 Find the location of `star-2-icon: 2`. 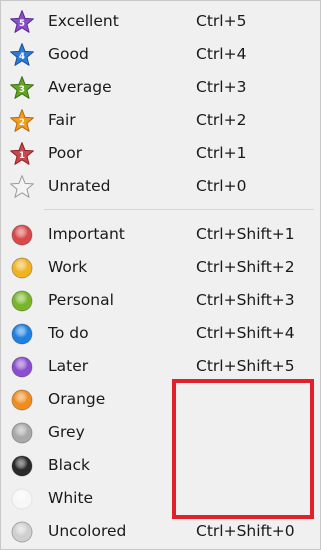

star-2-icon: 2 is located at coordinates (22, 121).